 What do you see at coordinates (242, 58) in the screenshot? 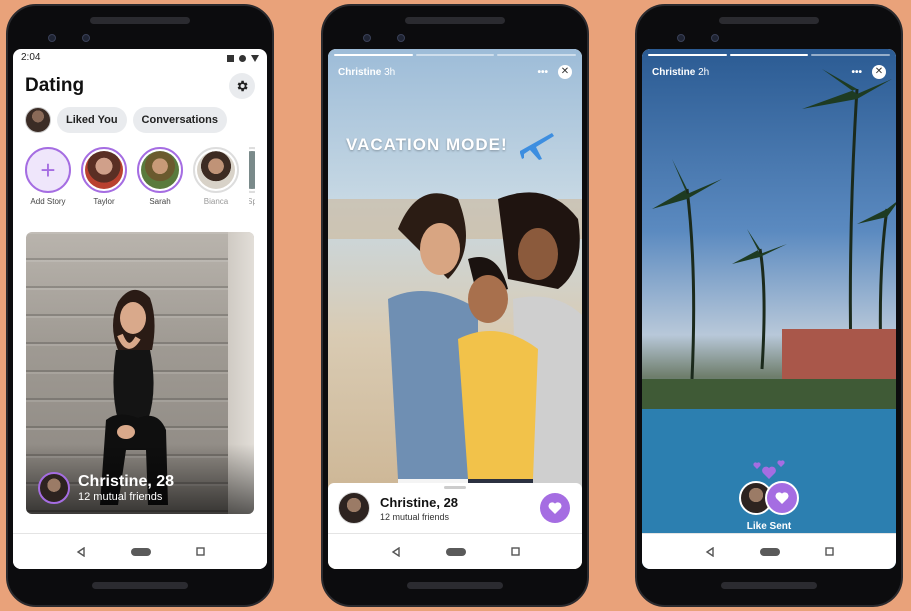
I see `wifi-icon` at bounding box center [242, 58].